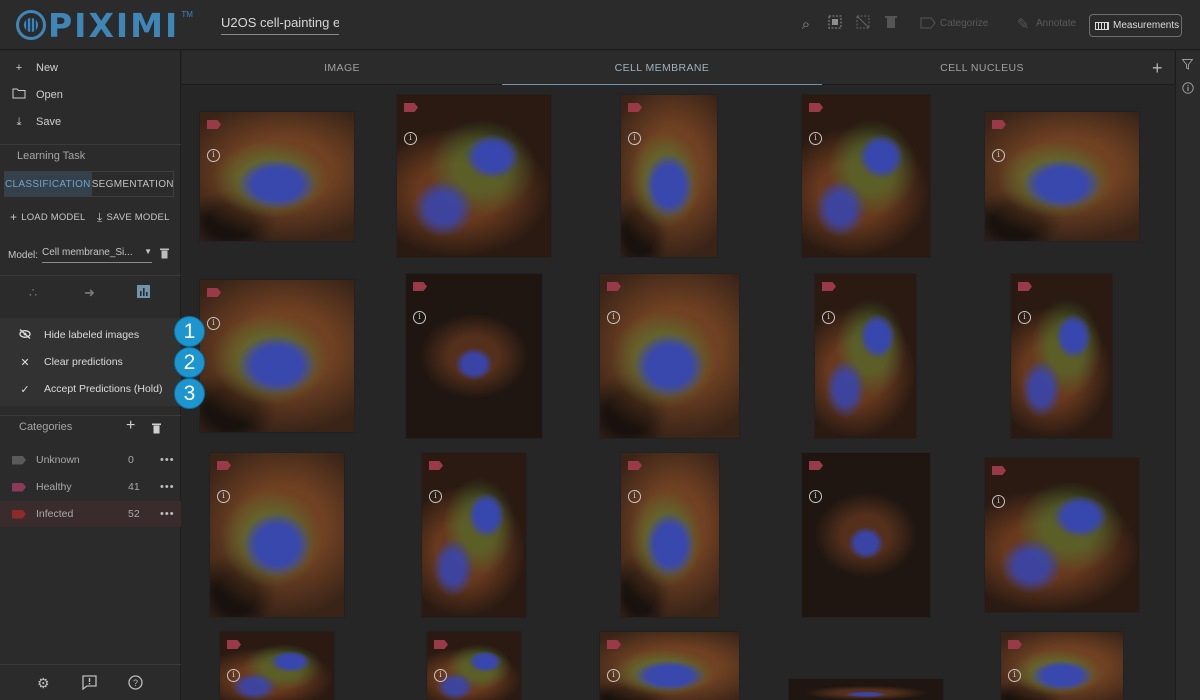 The image size is (1200, 700). I want to click on category-row-infected: Infected 52 •••, so click(90, 514).